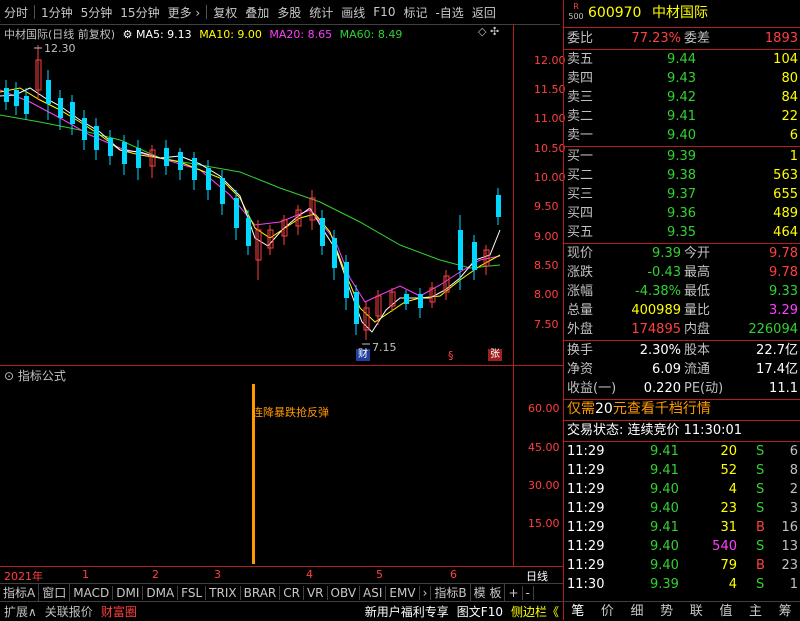  I want to click on tick-row: 11:29 9.41 31 B 16, so click(682, 527).